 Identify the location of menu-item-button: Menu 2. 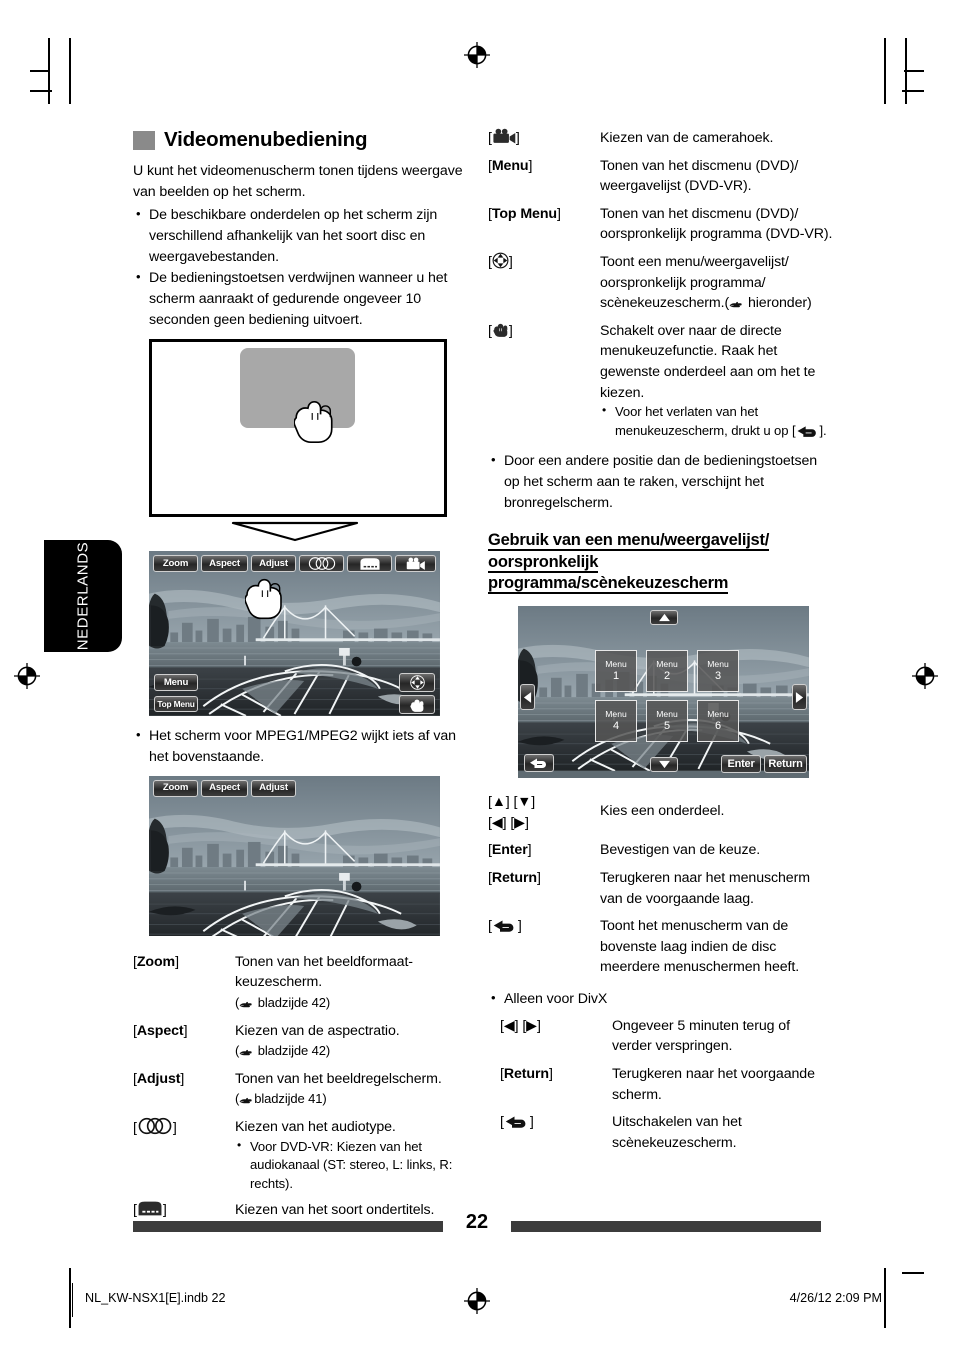
(667, 671).